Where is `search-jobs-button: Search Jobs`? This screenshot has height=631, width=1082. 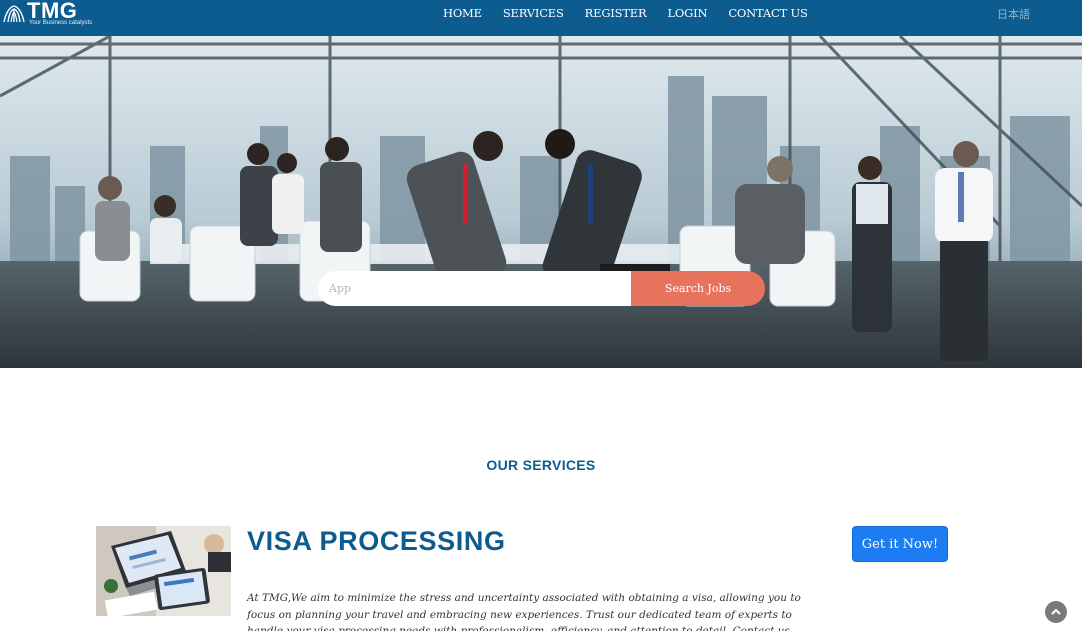
search-jobs-button: Search Jobs is located at coordinates (698, 288).